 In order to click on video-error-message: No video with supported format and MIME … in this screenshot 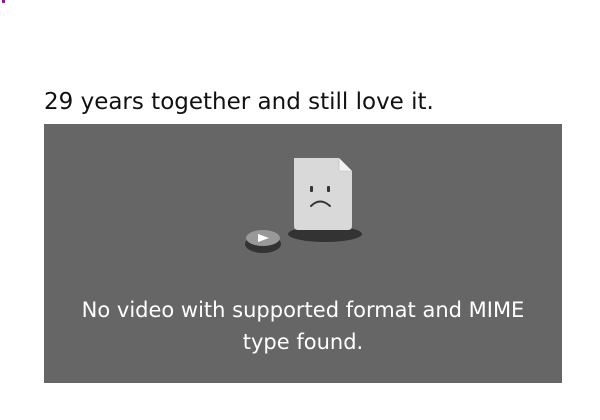, I will do `click(303, 326)`.